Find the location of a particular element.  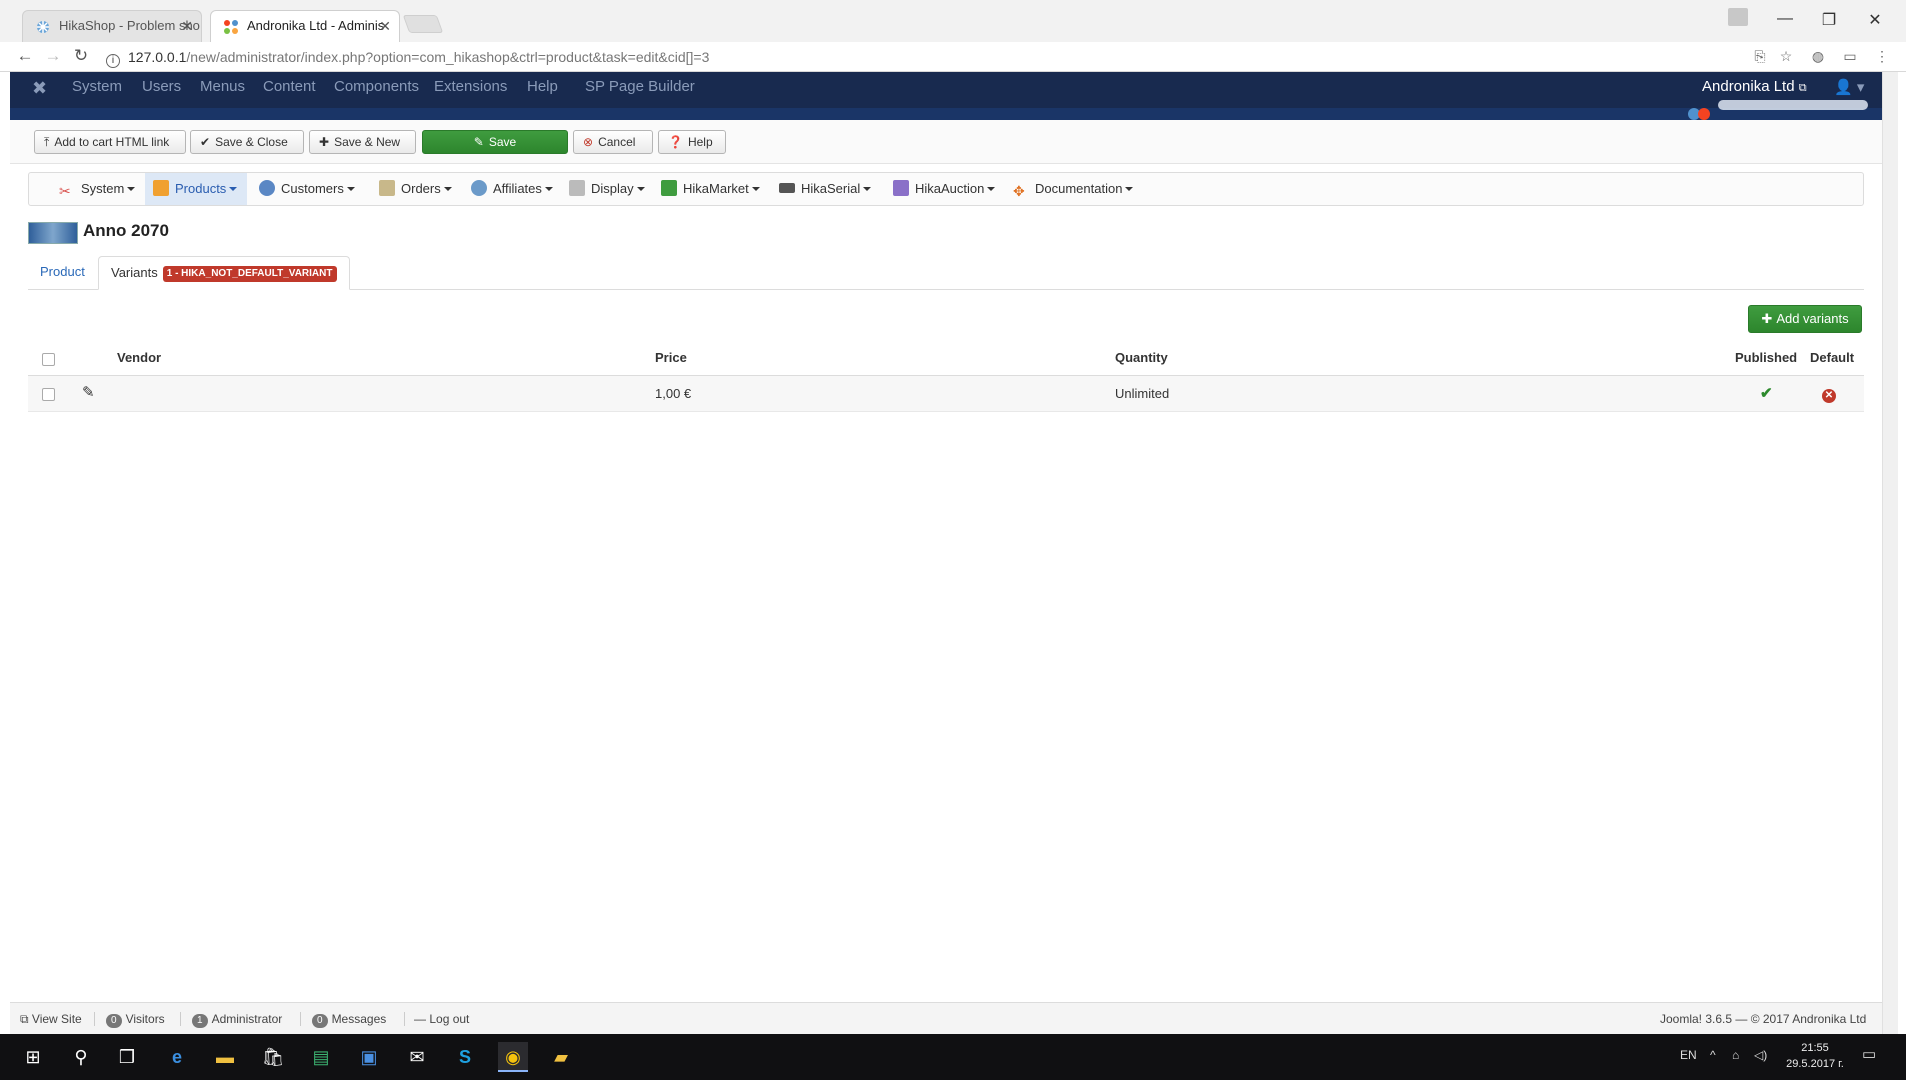

external-link-icon: ⧉ is located at coordinates (24, 1019).